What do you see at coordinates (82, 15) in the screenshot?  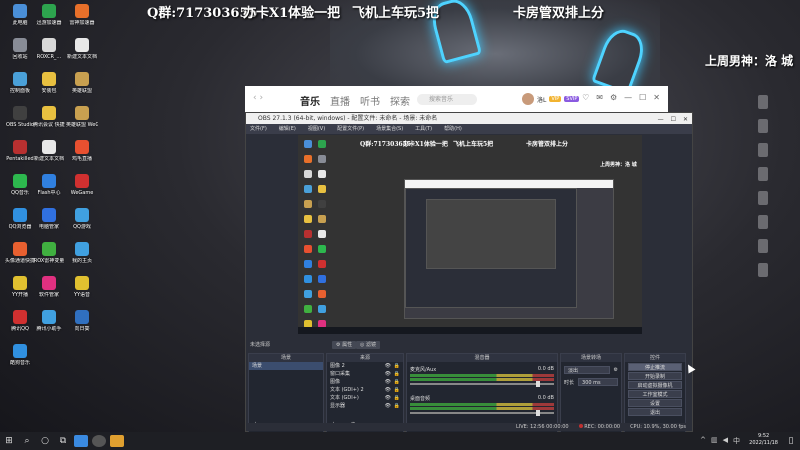 I see `desktop-icon: 雷神加速器` at bounding box center [82, 15].